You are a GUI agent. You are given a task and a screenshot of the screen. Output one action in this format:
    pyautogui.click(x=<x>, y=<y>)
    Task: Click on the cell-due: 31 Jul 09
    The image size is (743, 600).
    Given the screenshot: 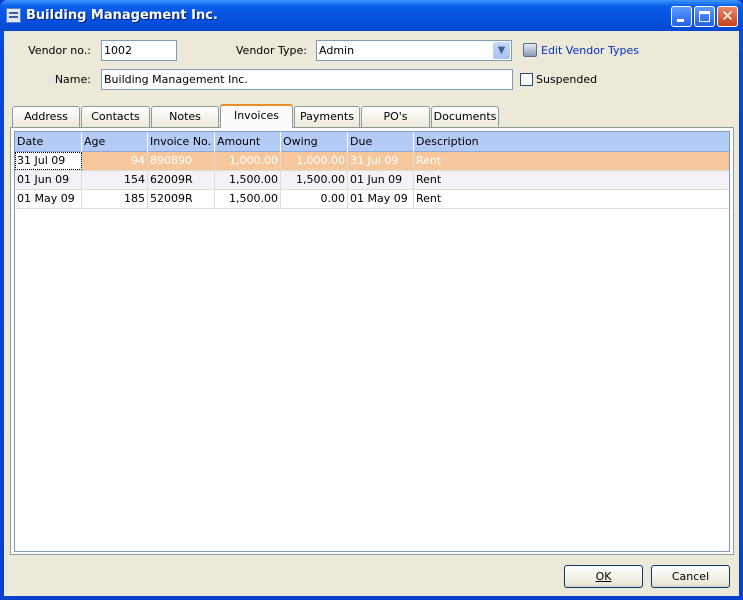 What is the action you would take?
    pyautogui.click(x=381, y=161)
    